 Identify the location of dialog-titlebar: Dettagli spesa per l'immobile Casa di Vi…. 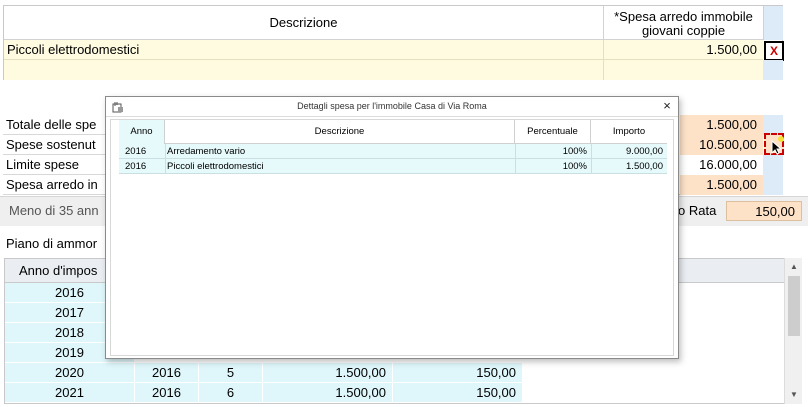
(392, 107).